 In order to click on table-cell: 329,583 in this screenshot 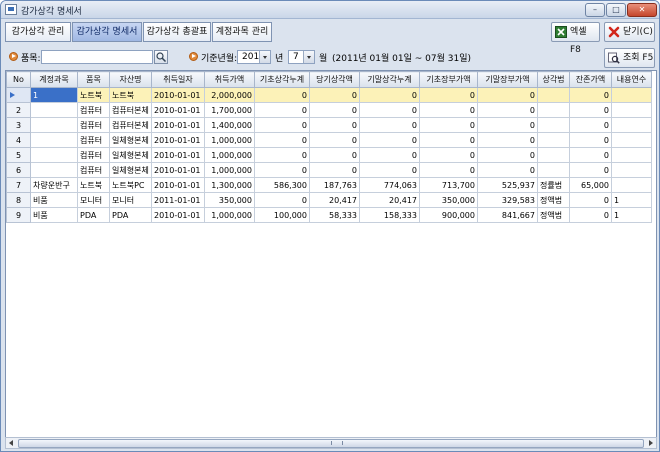, I will do `click(507, 200)`.